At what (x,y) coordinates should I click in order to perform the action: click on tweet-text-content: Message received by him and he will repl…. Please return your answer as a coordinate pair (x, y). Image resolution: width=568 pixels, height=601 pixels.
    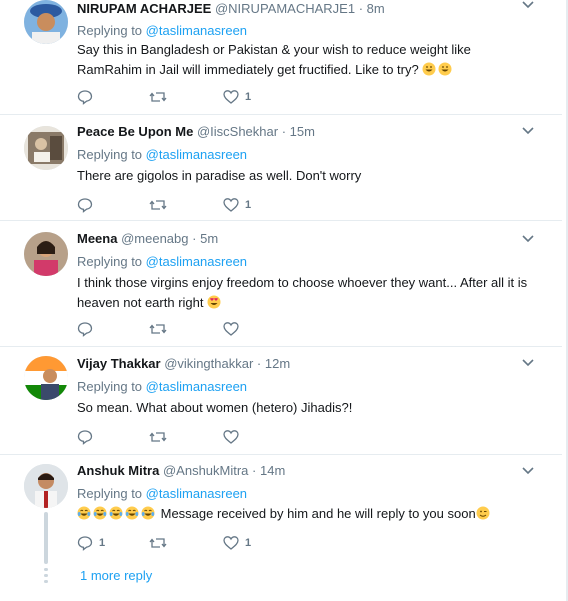
    Looking at the image, I should click on (318, 513).